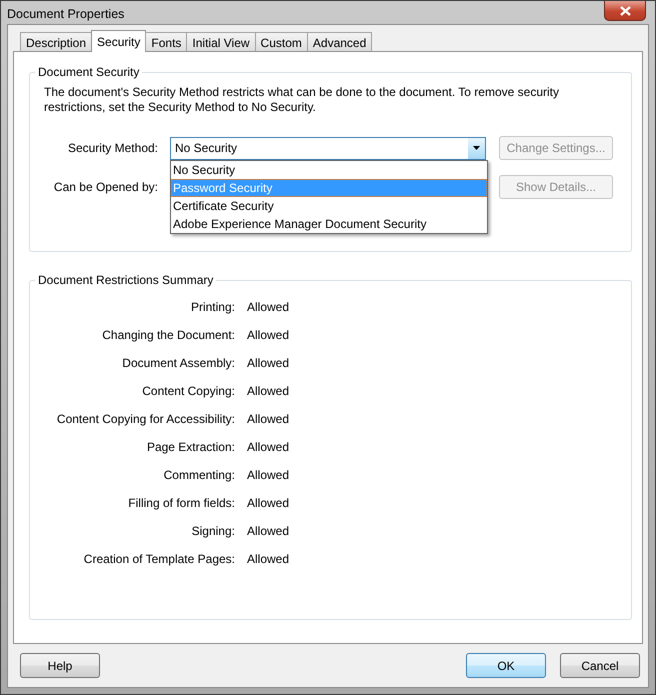 Image resolution: width=656 pixels, height=695 pixels. Describe the element at coordinates (60, 665) in the screenshot. I see `dialog-button: Help` at that location.